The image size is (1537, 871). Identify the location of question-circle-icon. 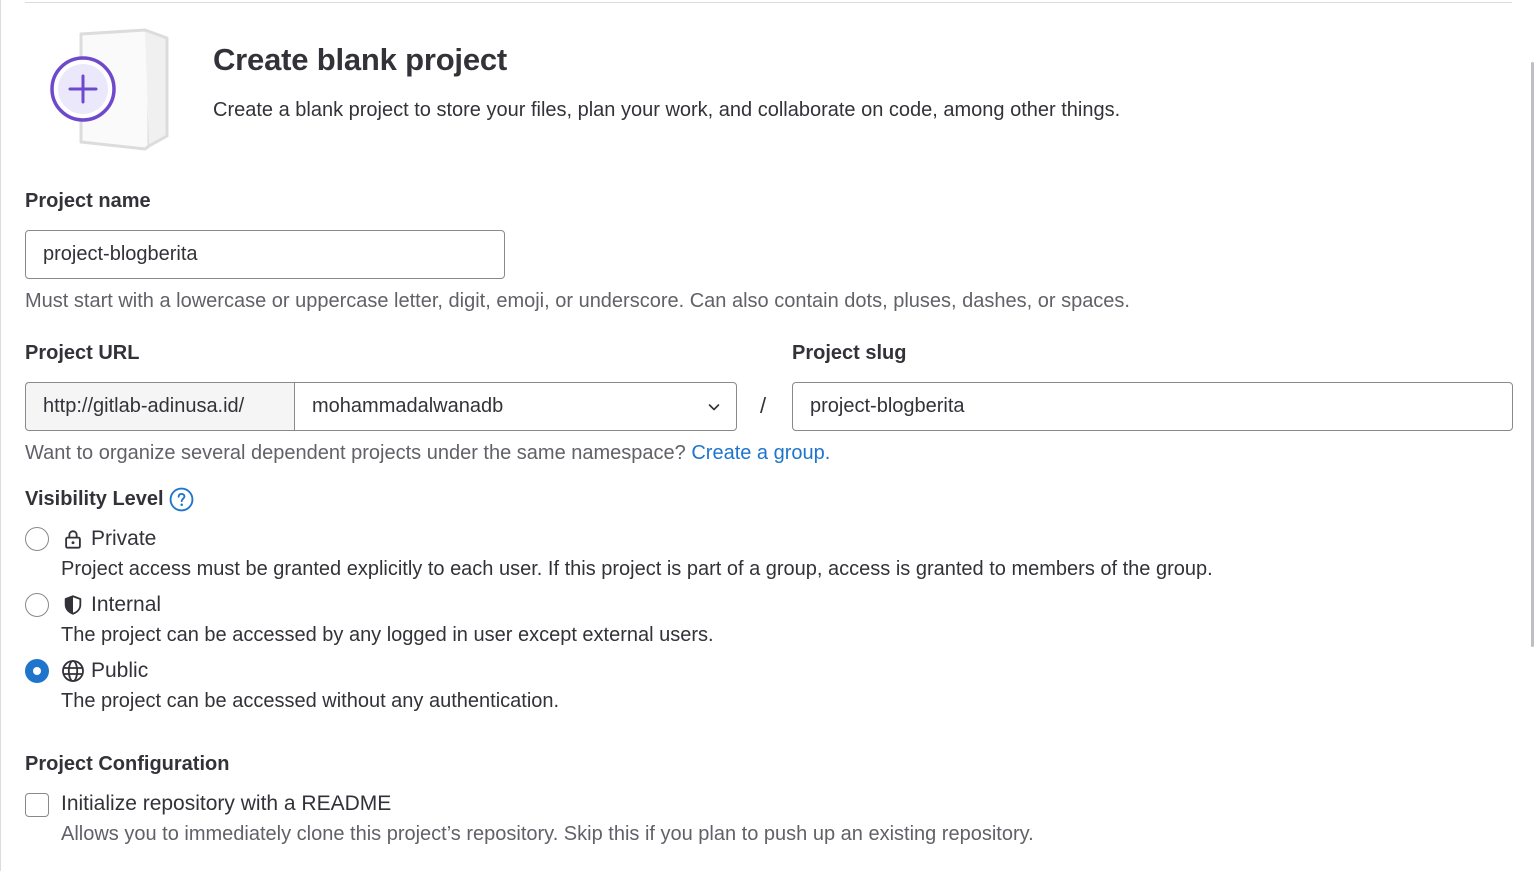
(181, 499).